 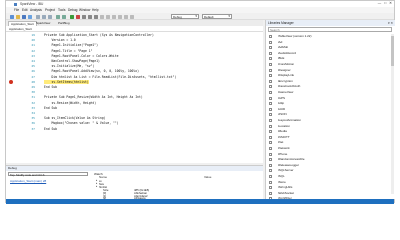 I want to click on library-item: iStore, so click(x=330, y=182).